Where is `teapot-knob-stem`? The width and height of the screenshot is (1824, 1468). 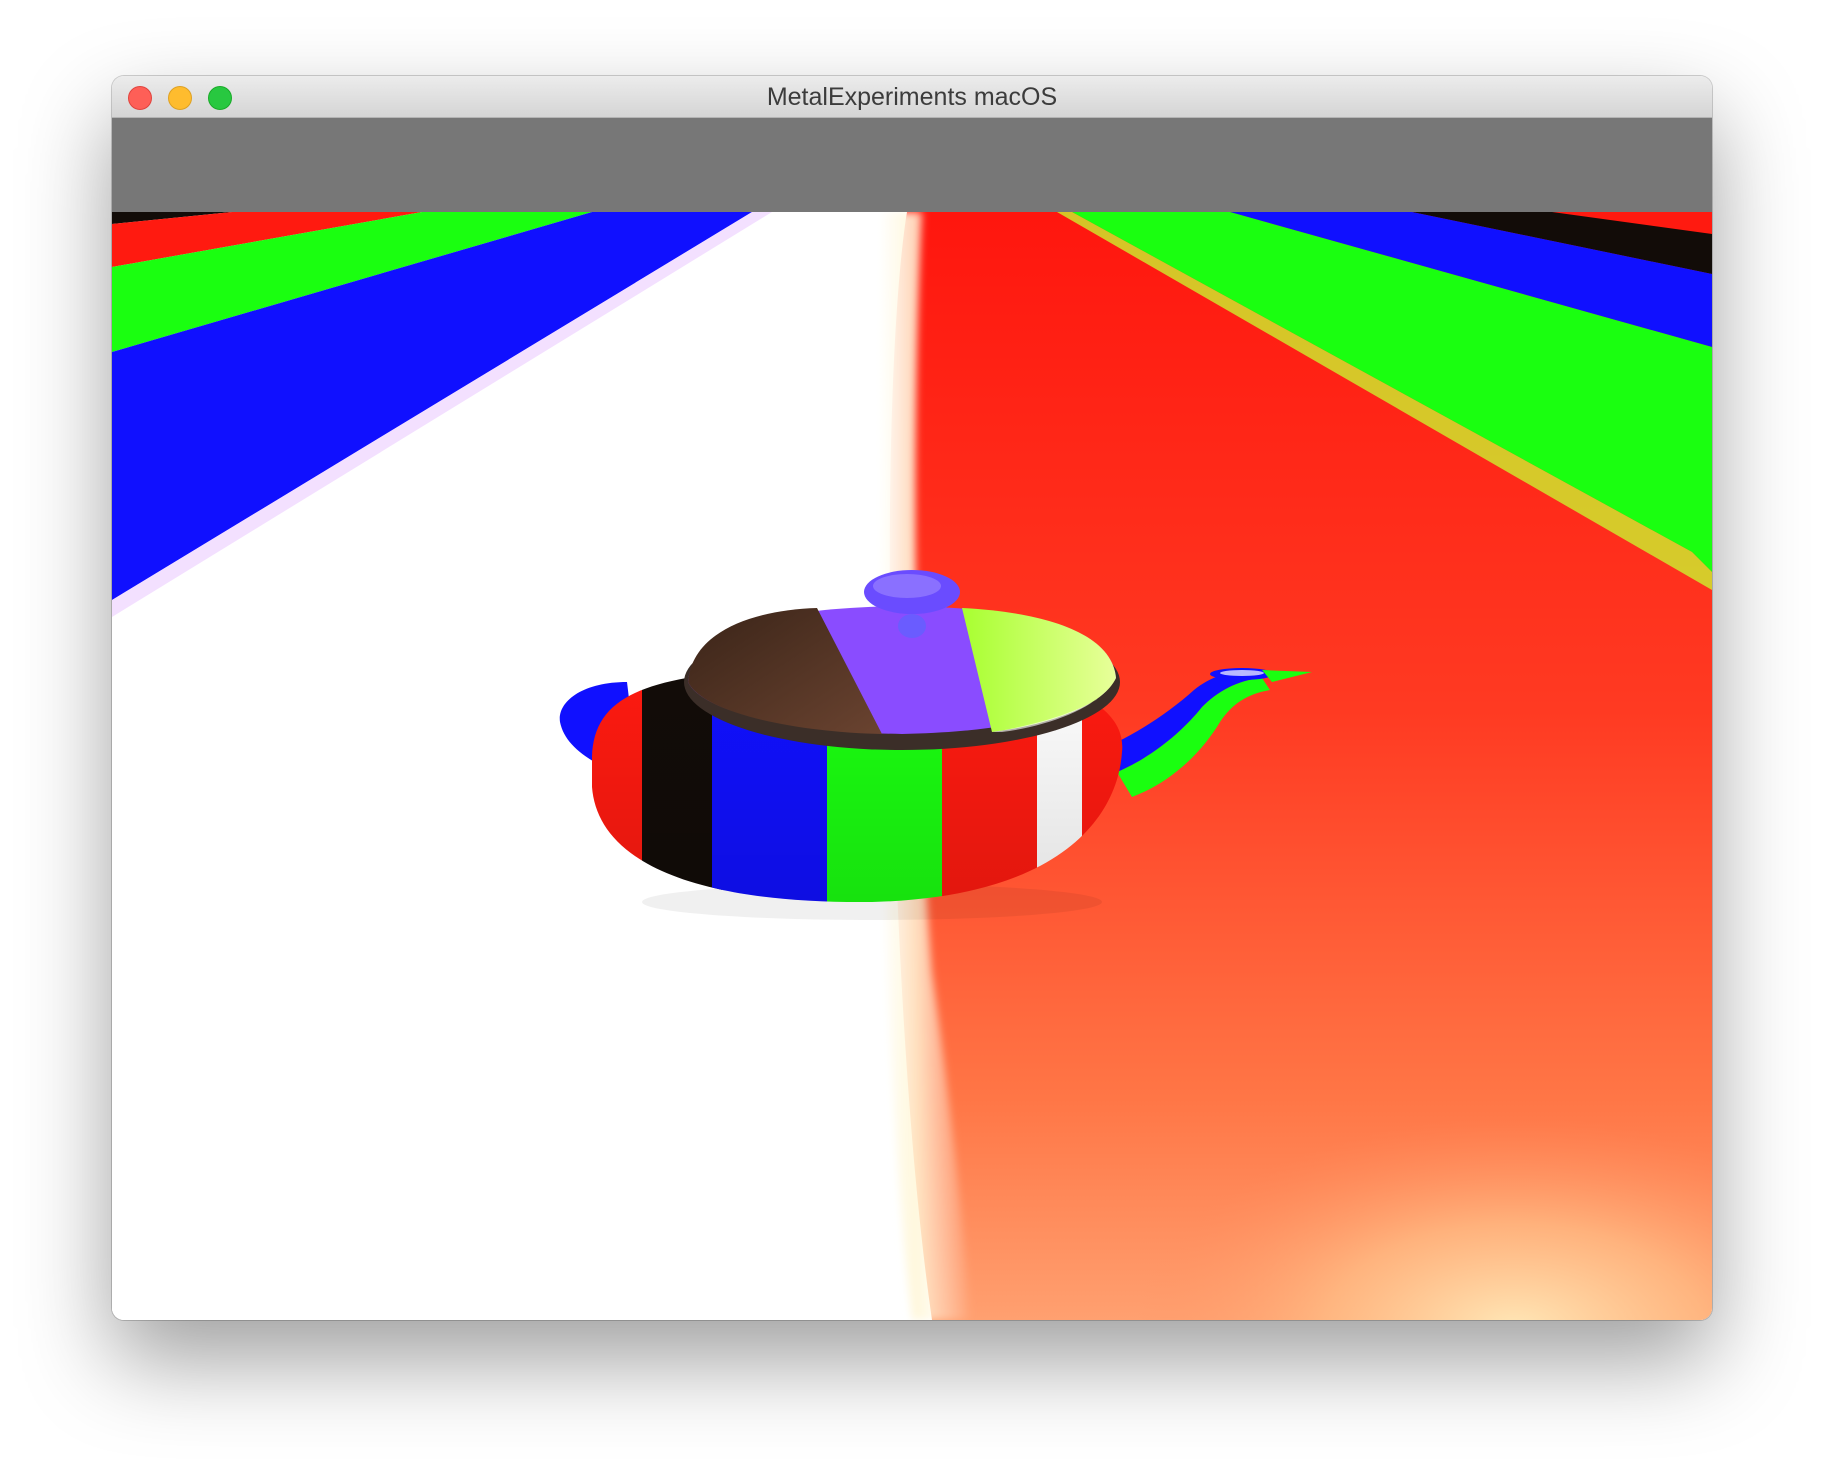
teapot-knob-stem is located at coordinates (912, 626).